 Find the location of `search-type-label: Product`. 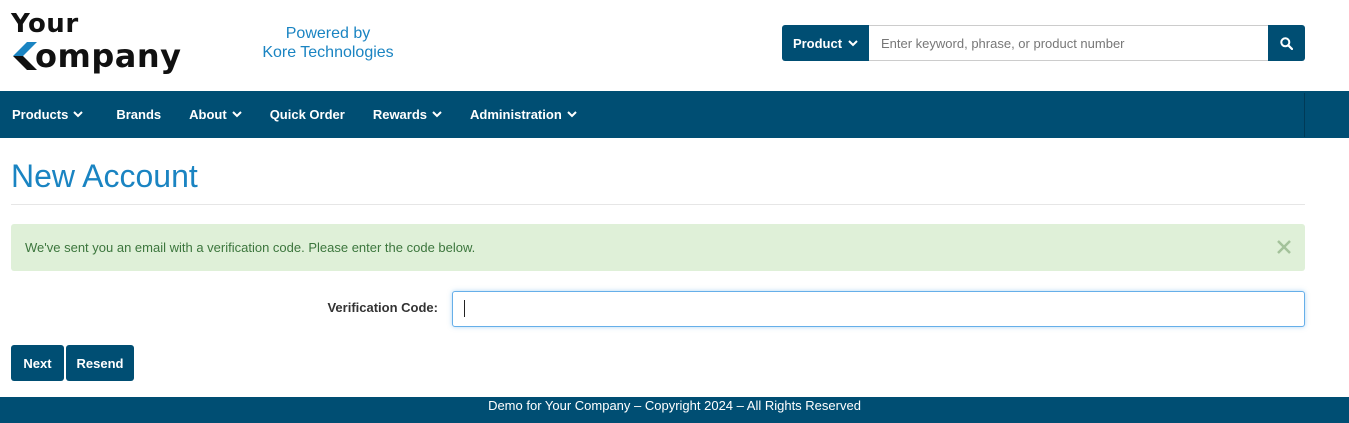

search-type-label: Product is located at coordinates (817, 43).